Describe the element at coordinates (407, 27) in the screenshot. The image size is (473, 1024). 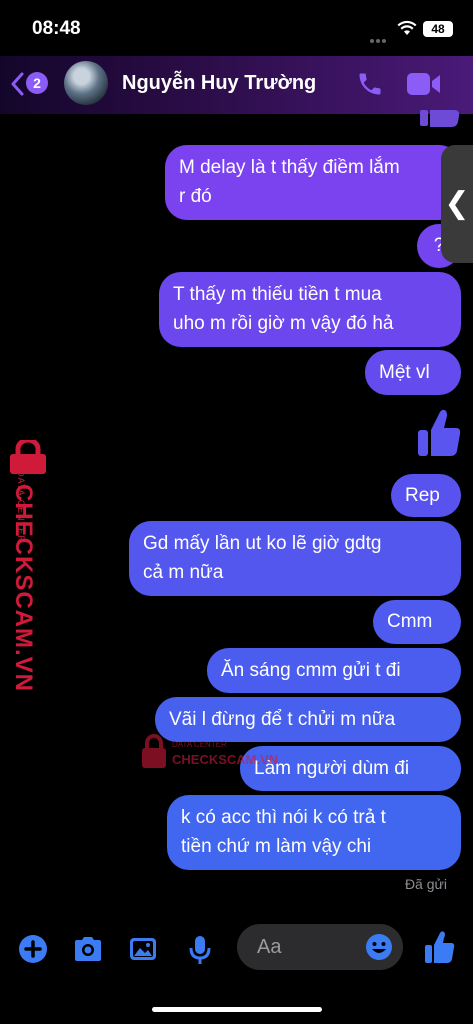
I see `wifi-icon` at that location.